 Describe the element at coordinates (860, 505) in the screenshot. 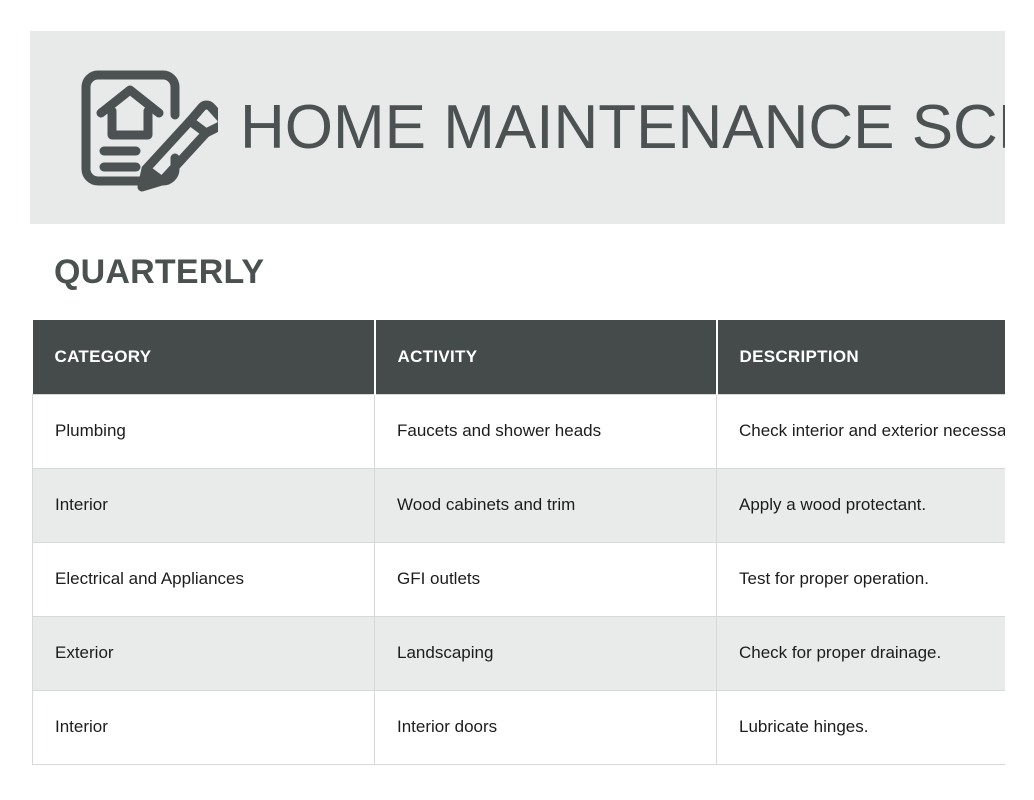

I see `cell-description: Apply a wood protectant.` at that location.